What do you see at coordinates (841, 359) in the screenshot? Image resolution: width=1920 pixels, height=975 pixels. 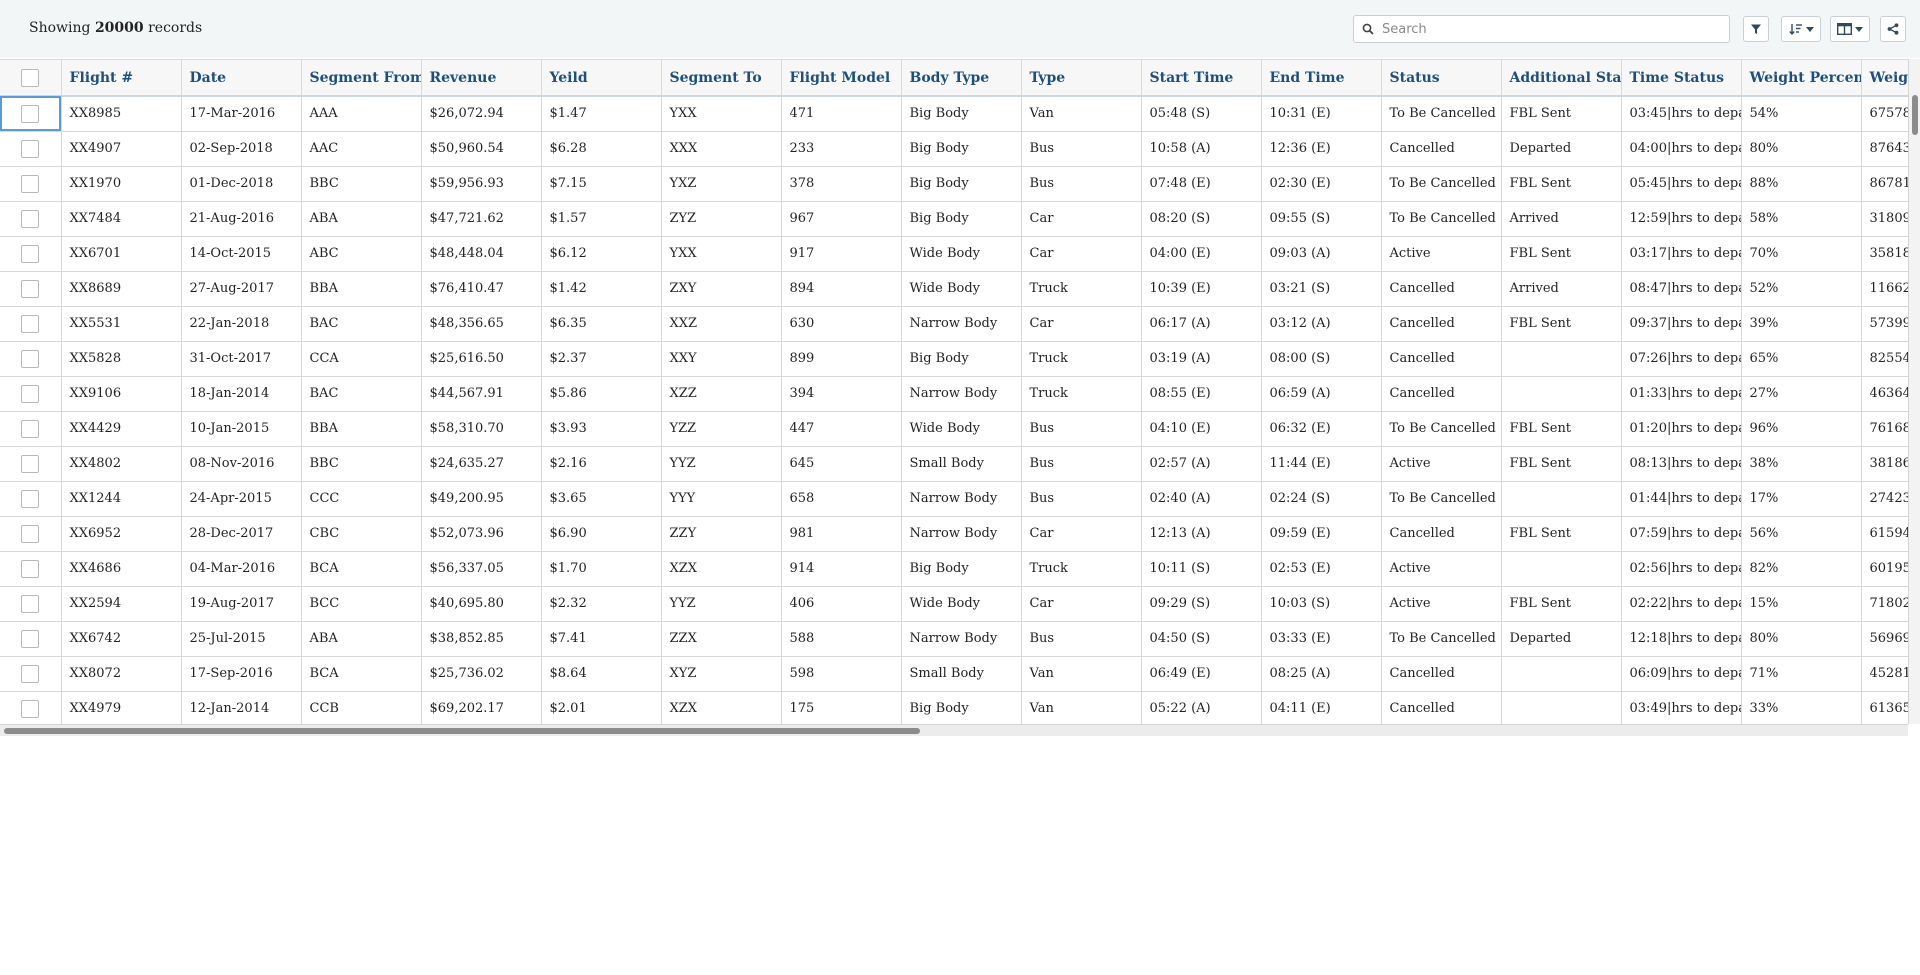 I see `table-cell: 899` at bounding box center [841, 359].